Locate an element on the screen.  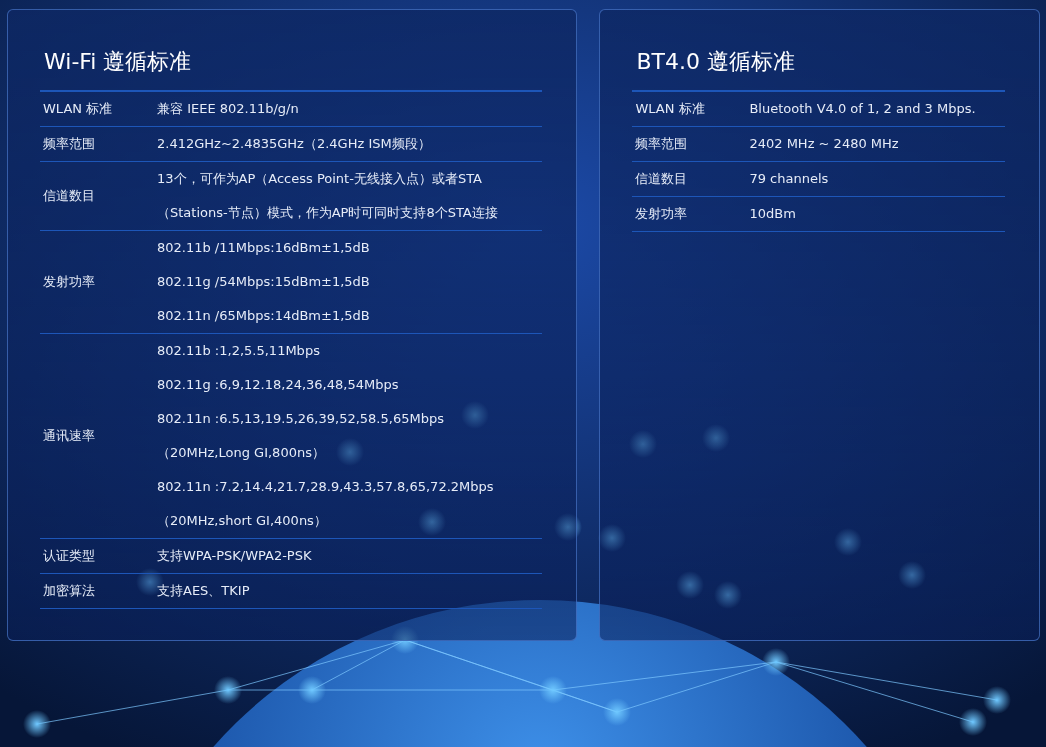
spec-label: 加密算法 is located at coordinates (69, 591).